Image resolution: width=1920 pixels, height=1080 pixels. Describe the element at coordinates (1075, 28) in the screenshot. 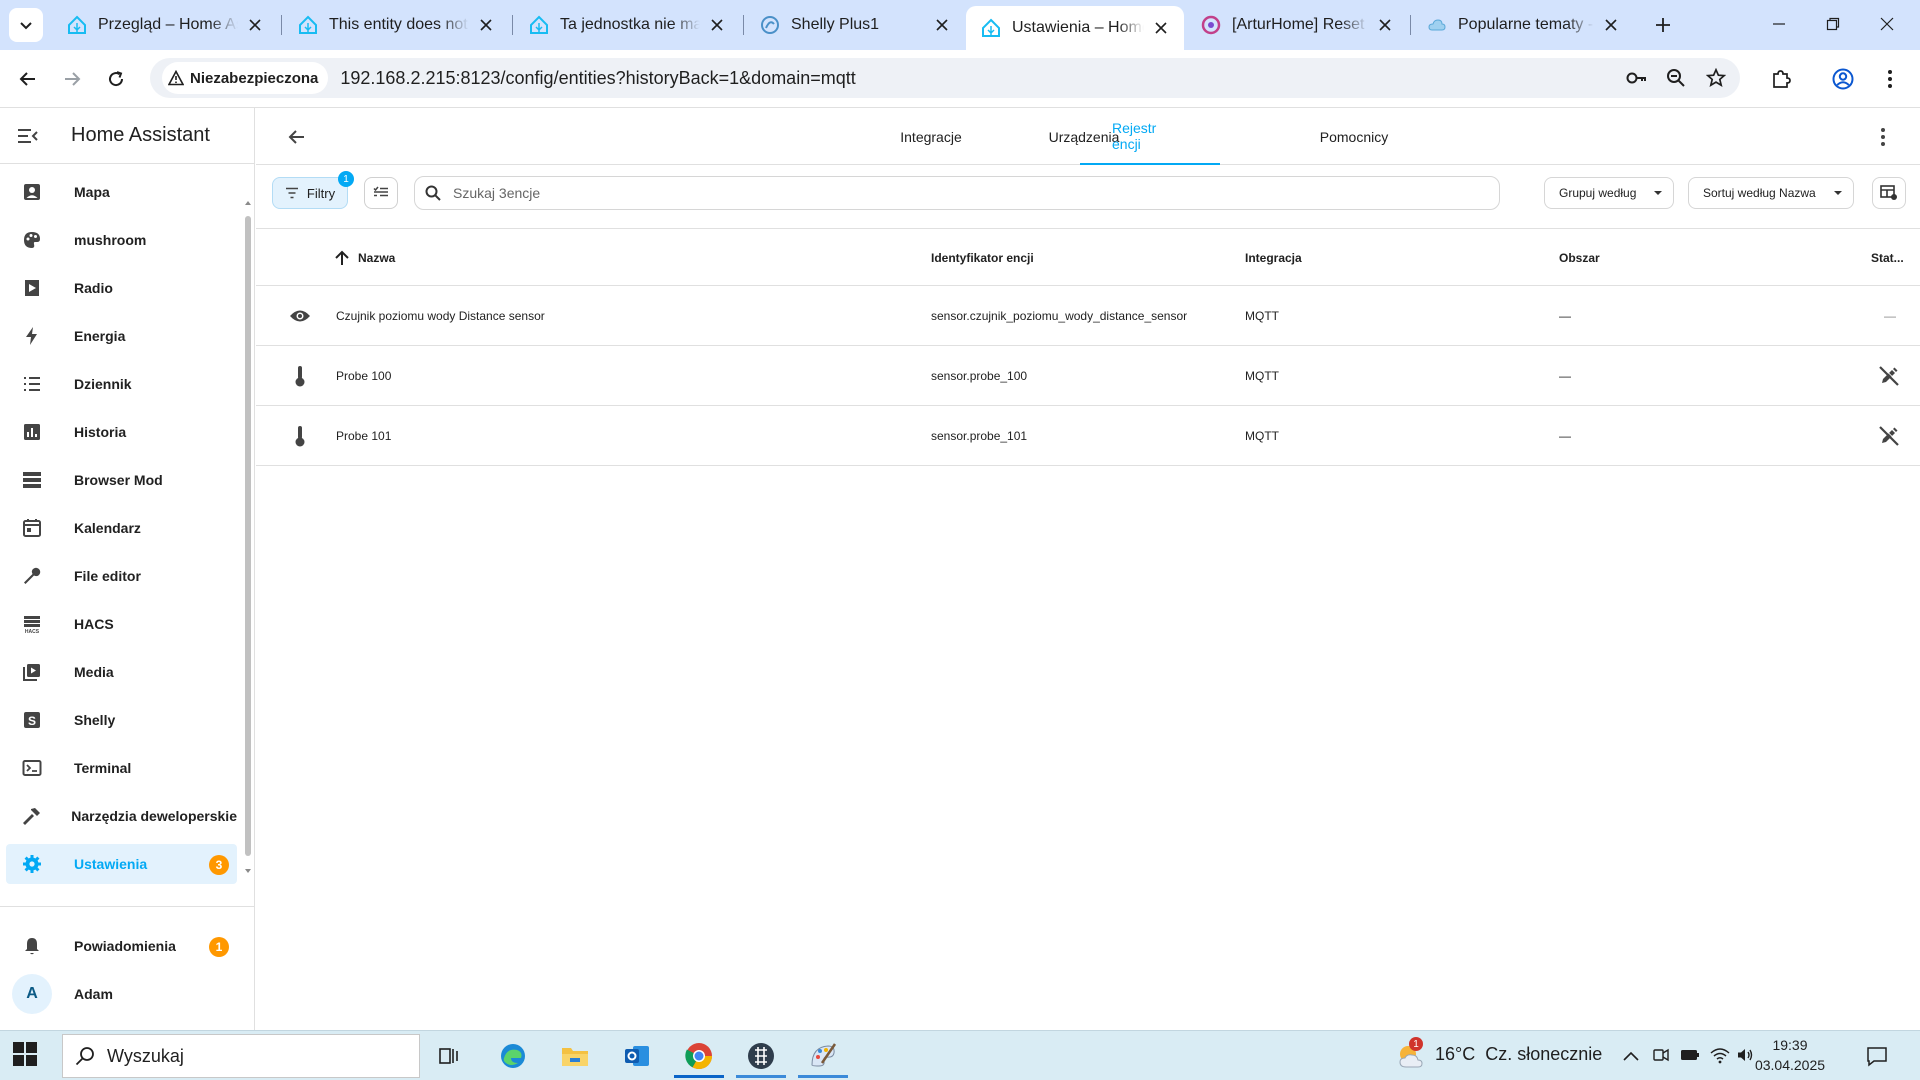

I see `browser-tab-5-active: Ustawienia – Home Assistant` at that location.